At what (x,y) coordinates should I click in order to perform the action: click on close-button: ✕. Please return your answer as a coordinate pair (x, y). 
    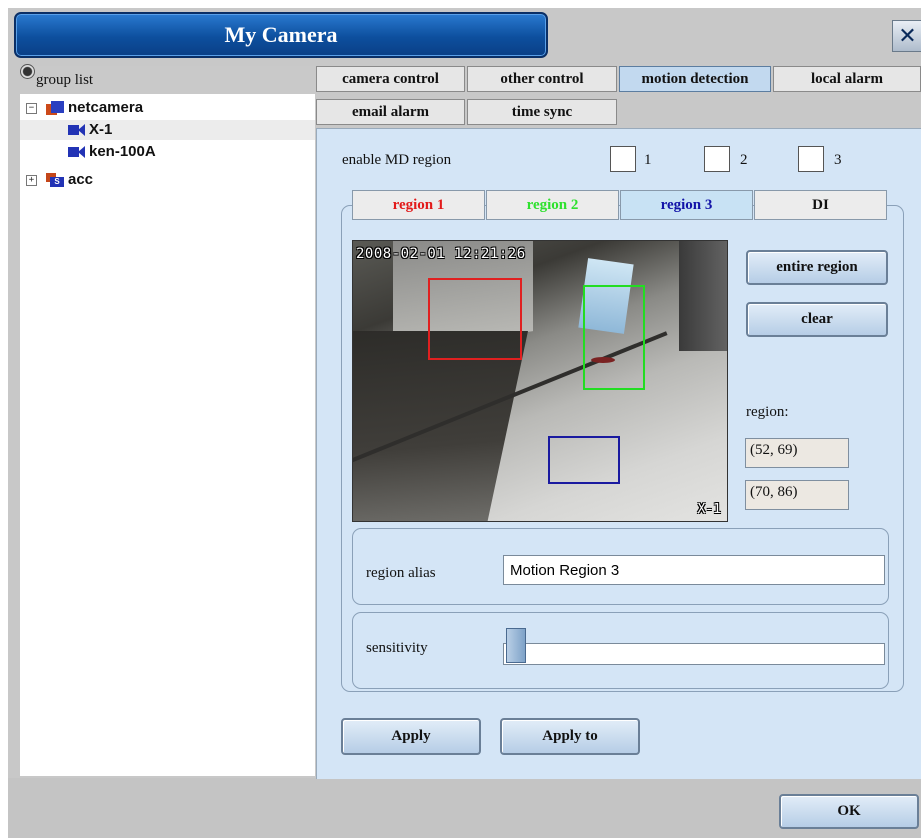
    Looking at the image, I should click on (906, 36).